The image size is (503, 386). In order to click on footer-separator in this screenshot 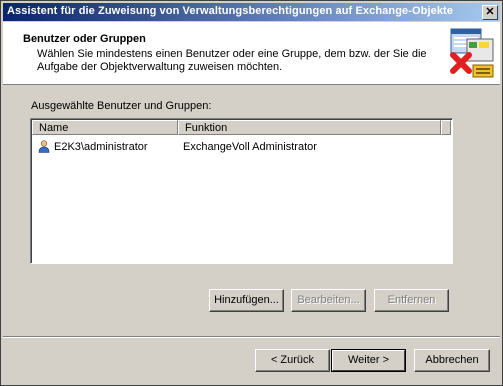, I will do `click(251, 337)`.